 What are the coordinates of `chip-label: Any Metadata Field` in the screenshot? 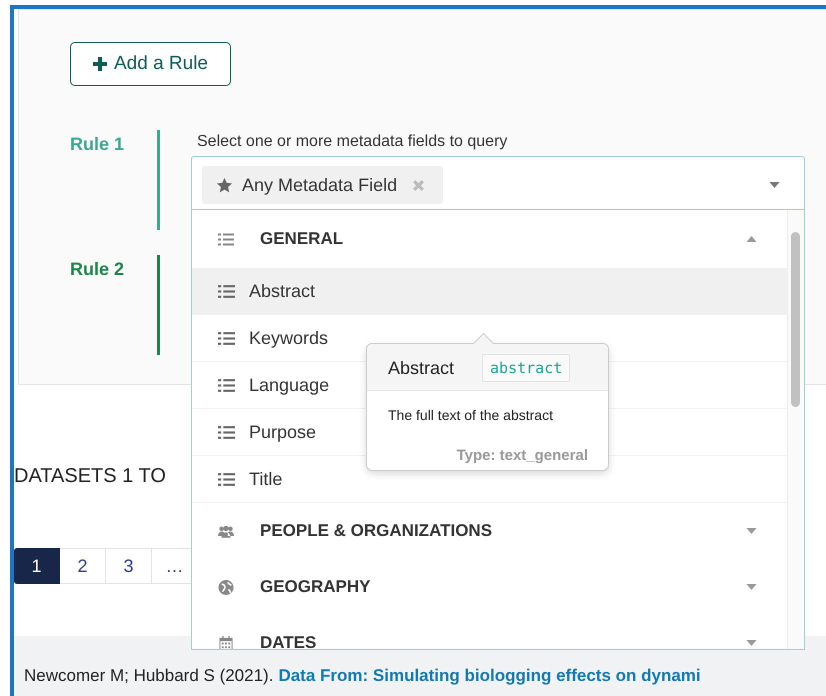 It's located at (320, 185).